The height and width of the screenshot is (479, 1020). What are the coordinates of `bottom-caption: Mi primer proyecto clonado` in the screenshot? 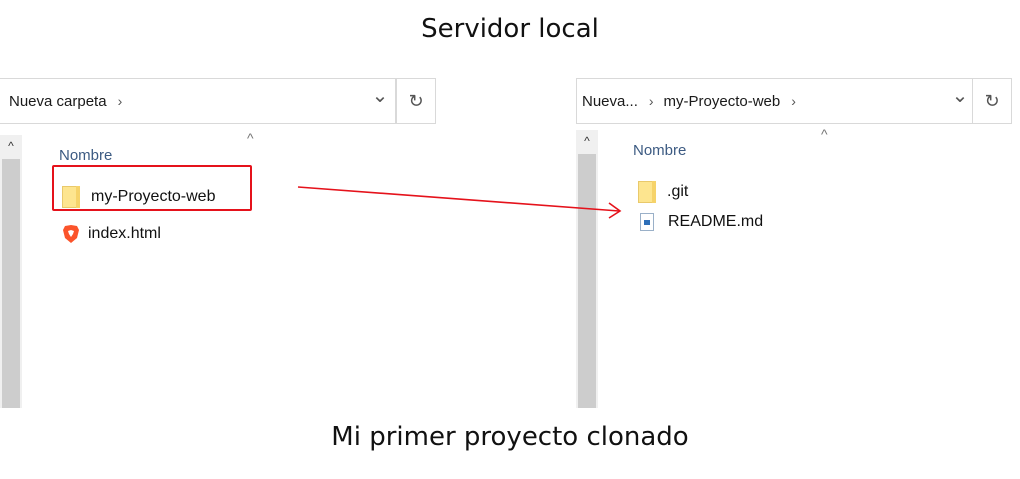 It's located at (510, 437).